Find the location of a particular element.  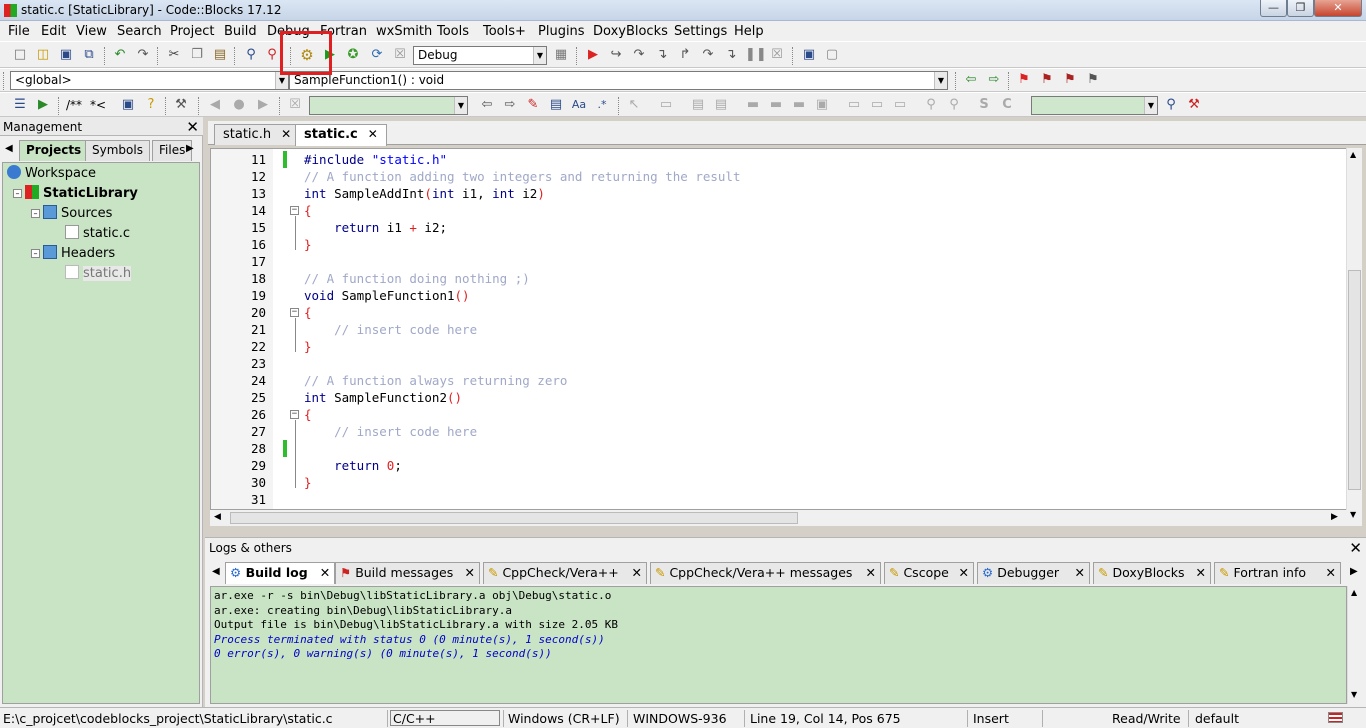

log-vertical-scrollbar: ▲ ▼ is located at coordinates (1355, 645).